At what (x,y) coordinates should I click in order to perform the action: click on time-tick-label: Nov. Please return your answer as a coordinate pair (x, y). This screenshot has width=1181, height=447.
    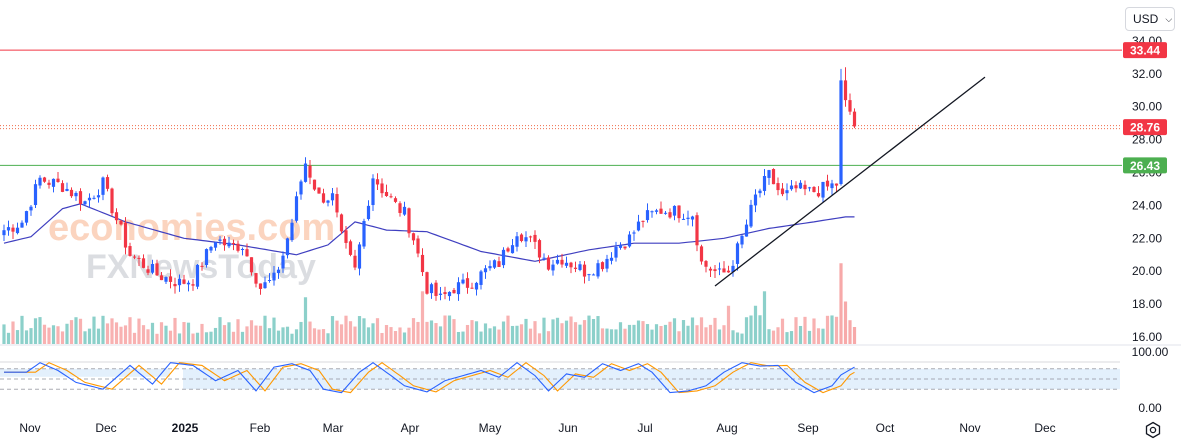
    Looking at the image, I should click on (969, 428).